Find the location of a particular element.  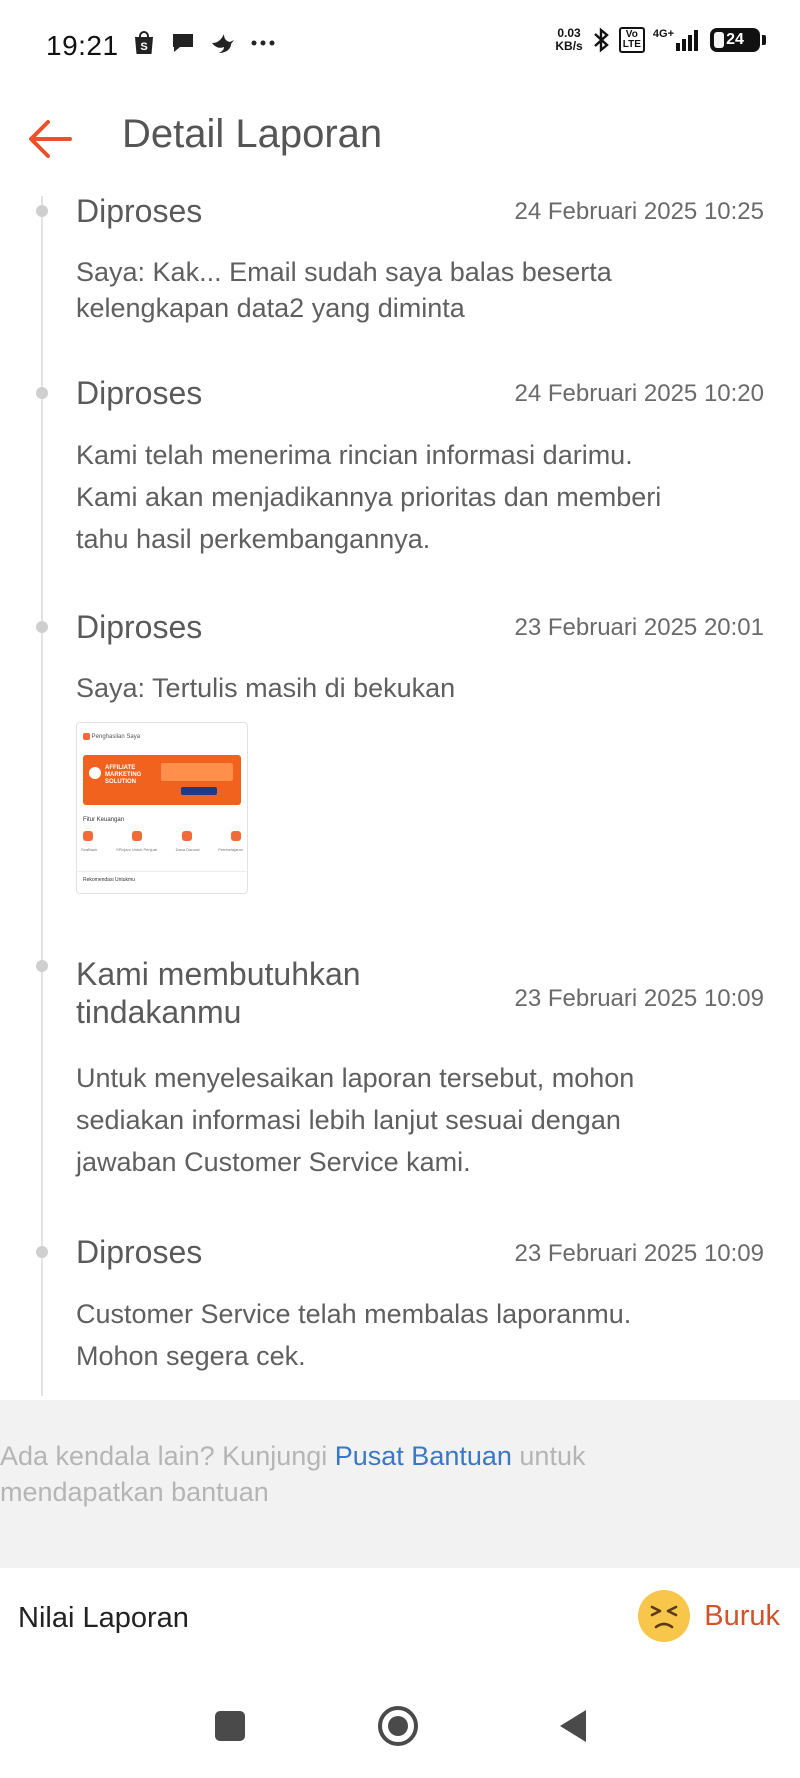

bluetooth-icon is located at coordinates (601, 40).